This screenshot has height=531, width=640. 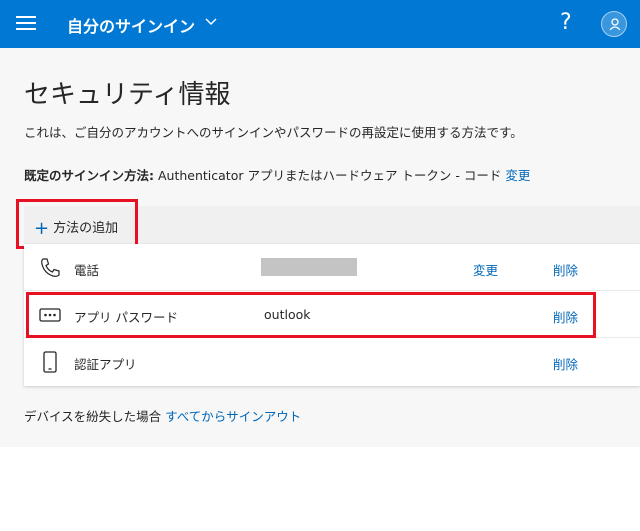 What do you see at coordinates (273, 132) in the screenshot?
I see `page-description: これは、ご自分のアカウントへのサインインやパスワードの再設定に使用する方法です。` at bounding box center [273, 132].